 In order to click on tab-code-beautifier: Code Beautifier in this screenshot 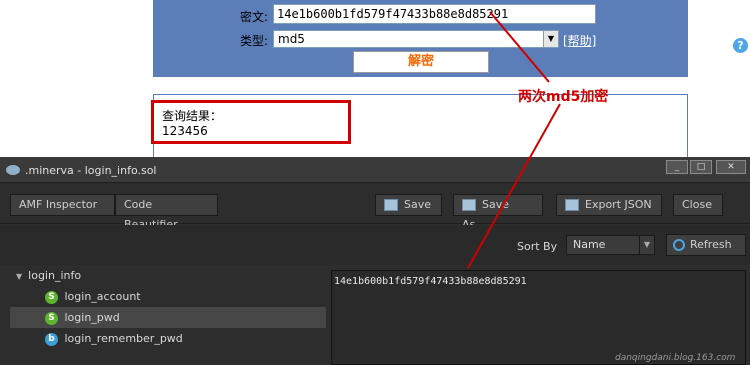, I will do `click(166, 212)`.